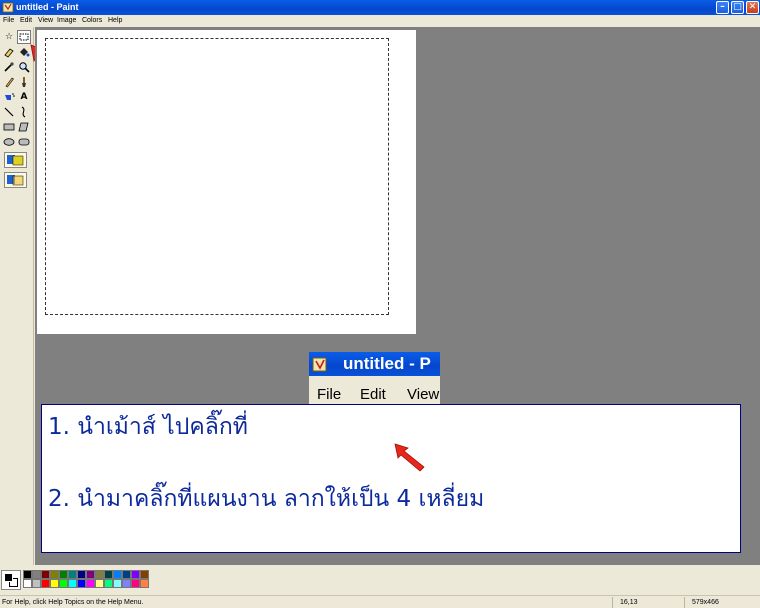  Describe the element at coordinates (722, 7) in the screenshot. I see `minimize-button: –` at that location.